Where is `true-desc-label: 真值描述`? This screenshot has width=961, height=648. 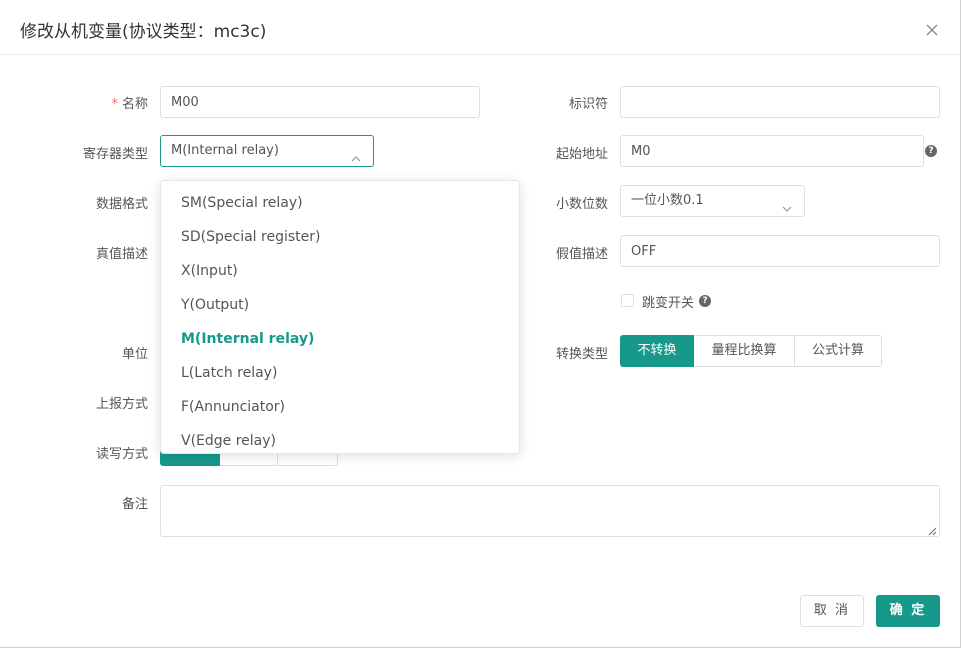
true-desc-label: 真值描述 is located at coordinates (121, 254).